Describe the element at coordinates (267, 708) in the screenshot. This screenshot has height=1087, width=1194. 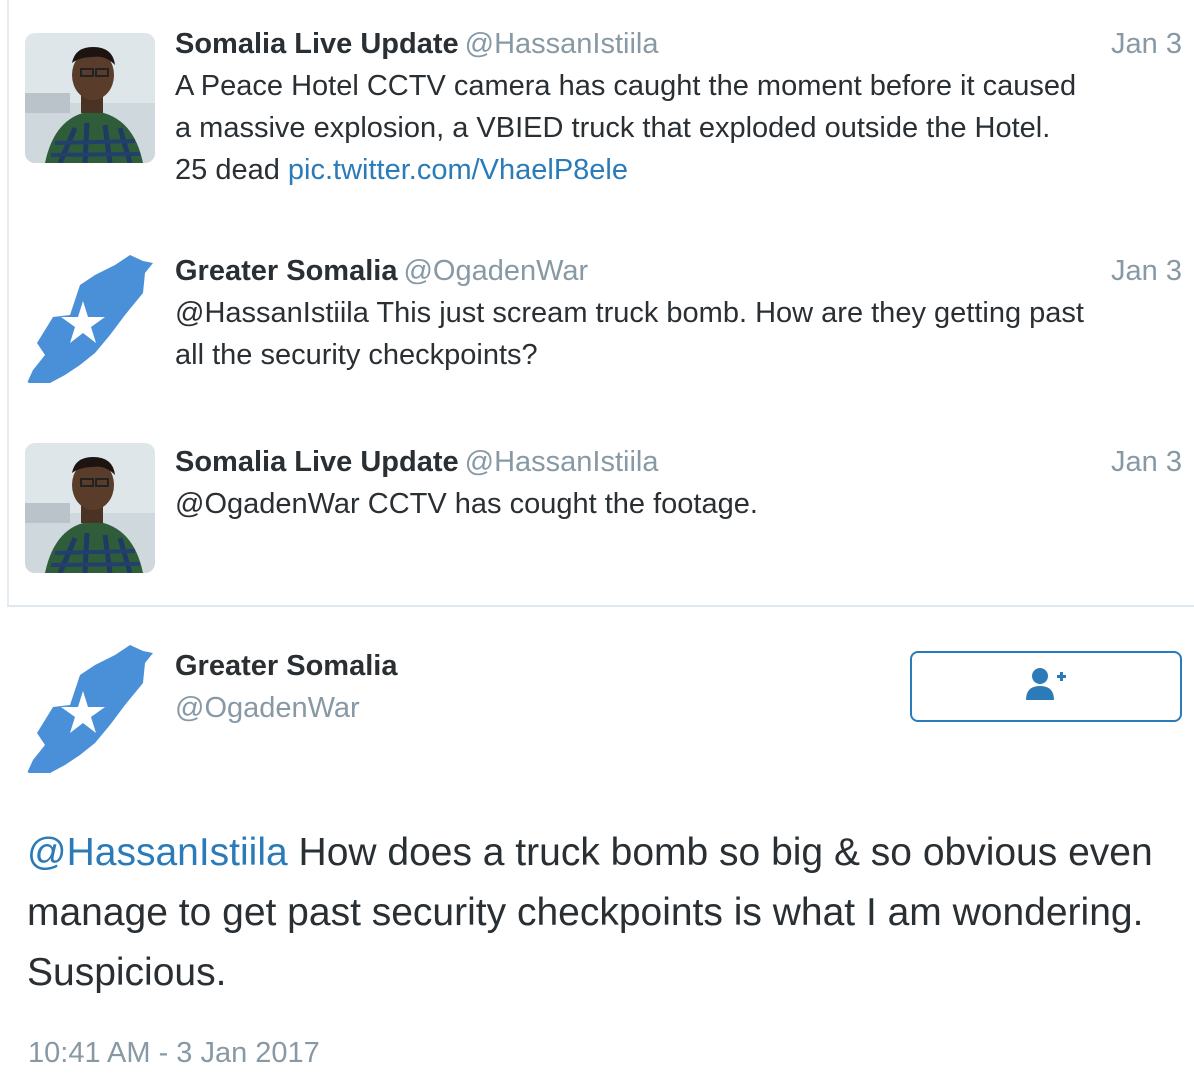
I see `main-author-handle: @OgadenWar` at that location.